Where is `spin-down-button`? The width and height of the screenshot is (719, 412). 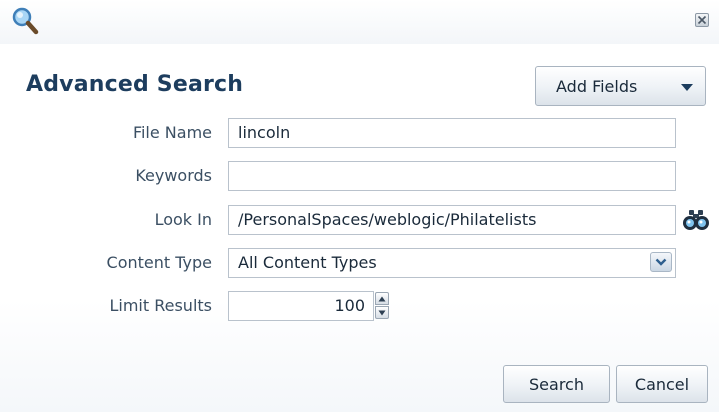
spin-down-button is located at coordinates (382, 312).